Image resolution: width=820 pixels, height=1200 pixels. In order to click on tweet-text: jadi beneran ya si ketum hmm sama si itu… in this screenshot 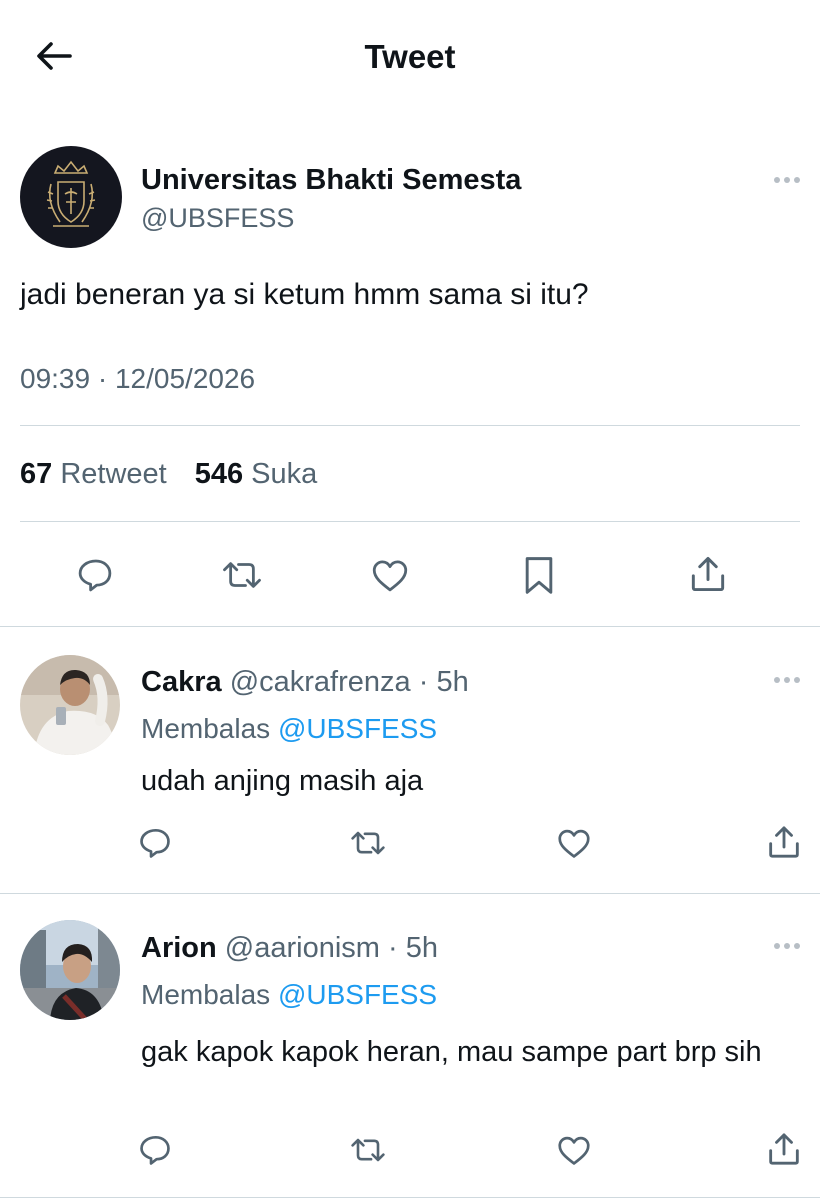, I will do `click(304, 294)`.